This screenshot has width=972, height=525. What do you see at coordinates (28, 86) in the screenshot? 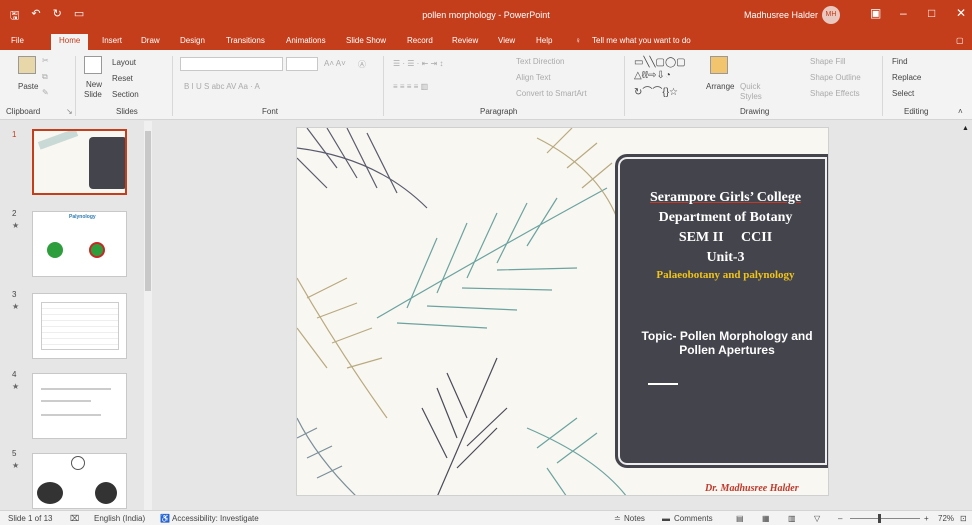
I see `paste-button: Paste` at bounding box center [28, 86].